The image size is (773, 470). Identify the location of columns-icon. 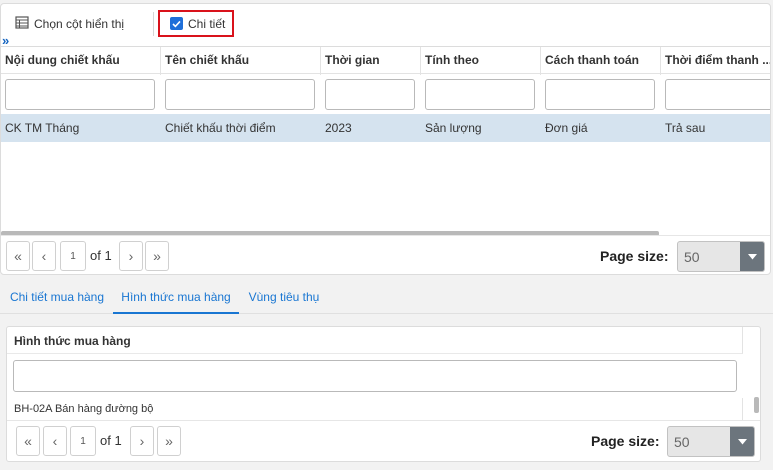
(22, 23).